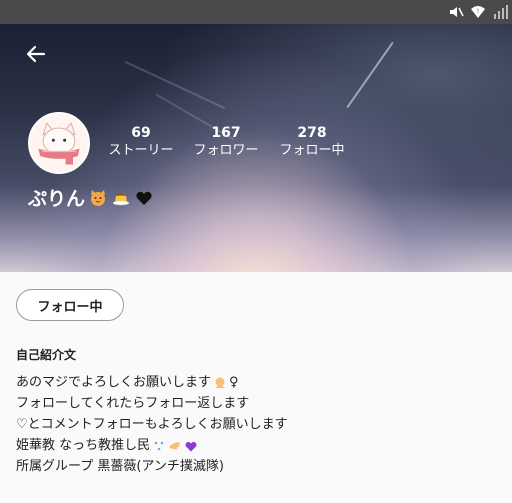  What do you see at coordinates (457, 12) in the screenshot?
I see `mute-icon` at bounding box center [457, 12].